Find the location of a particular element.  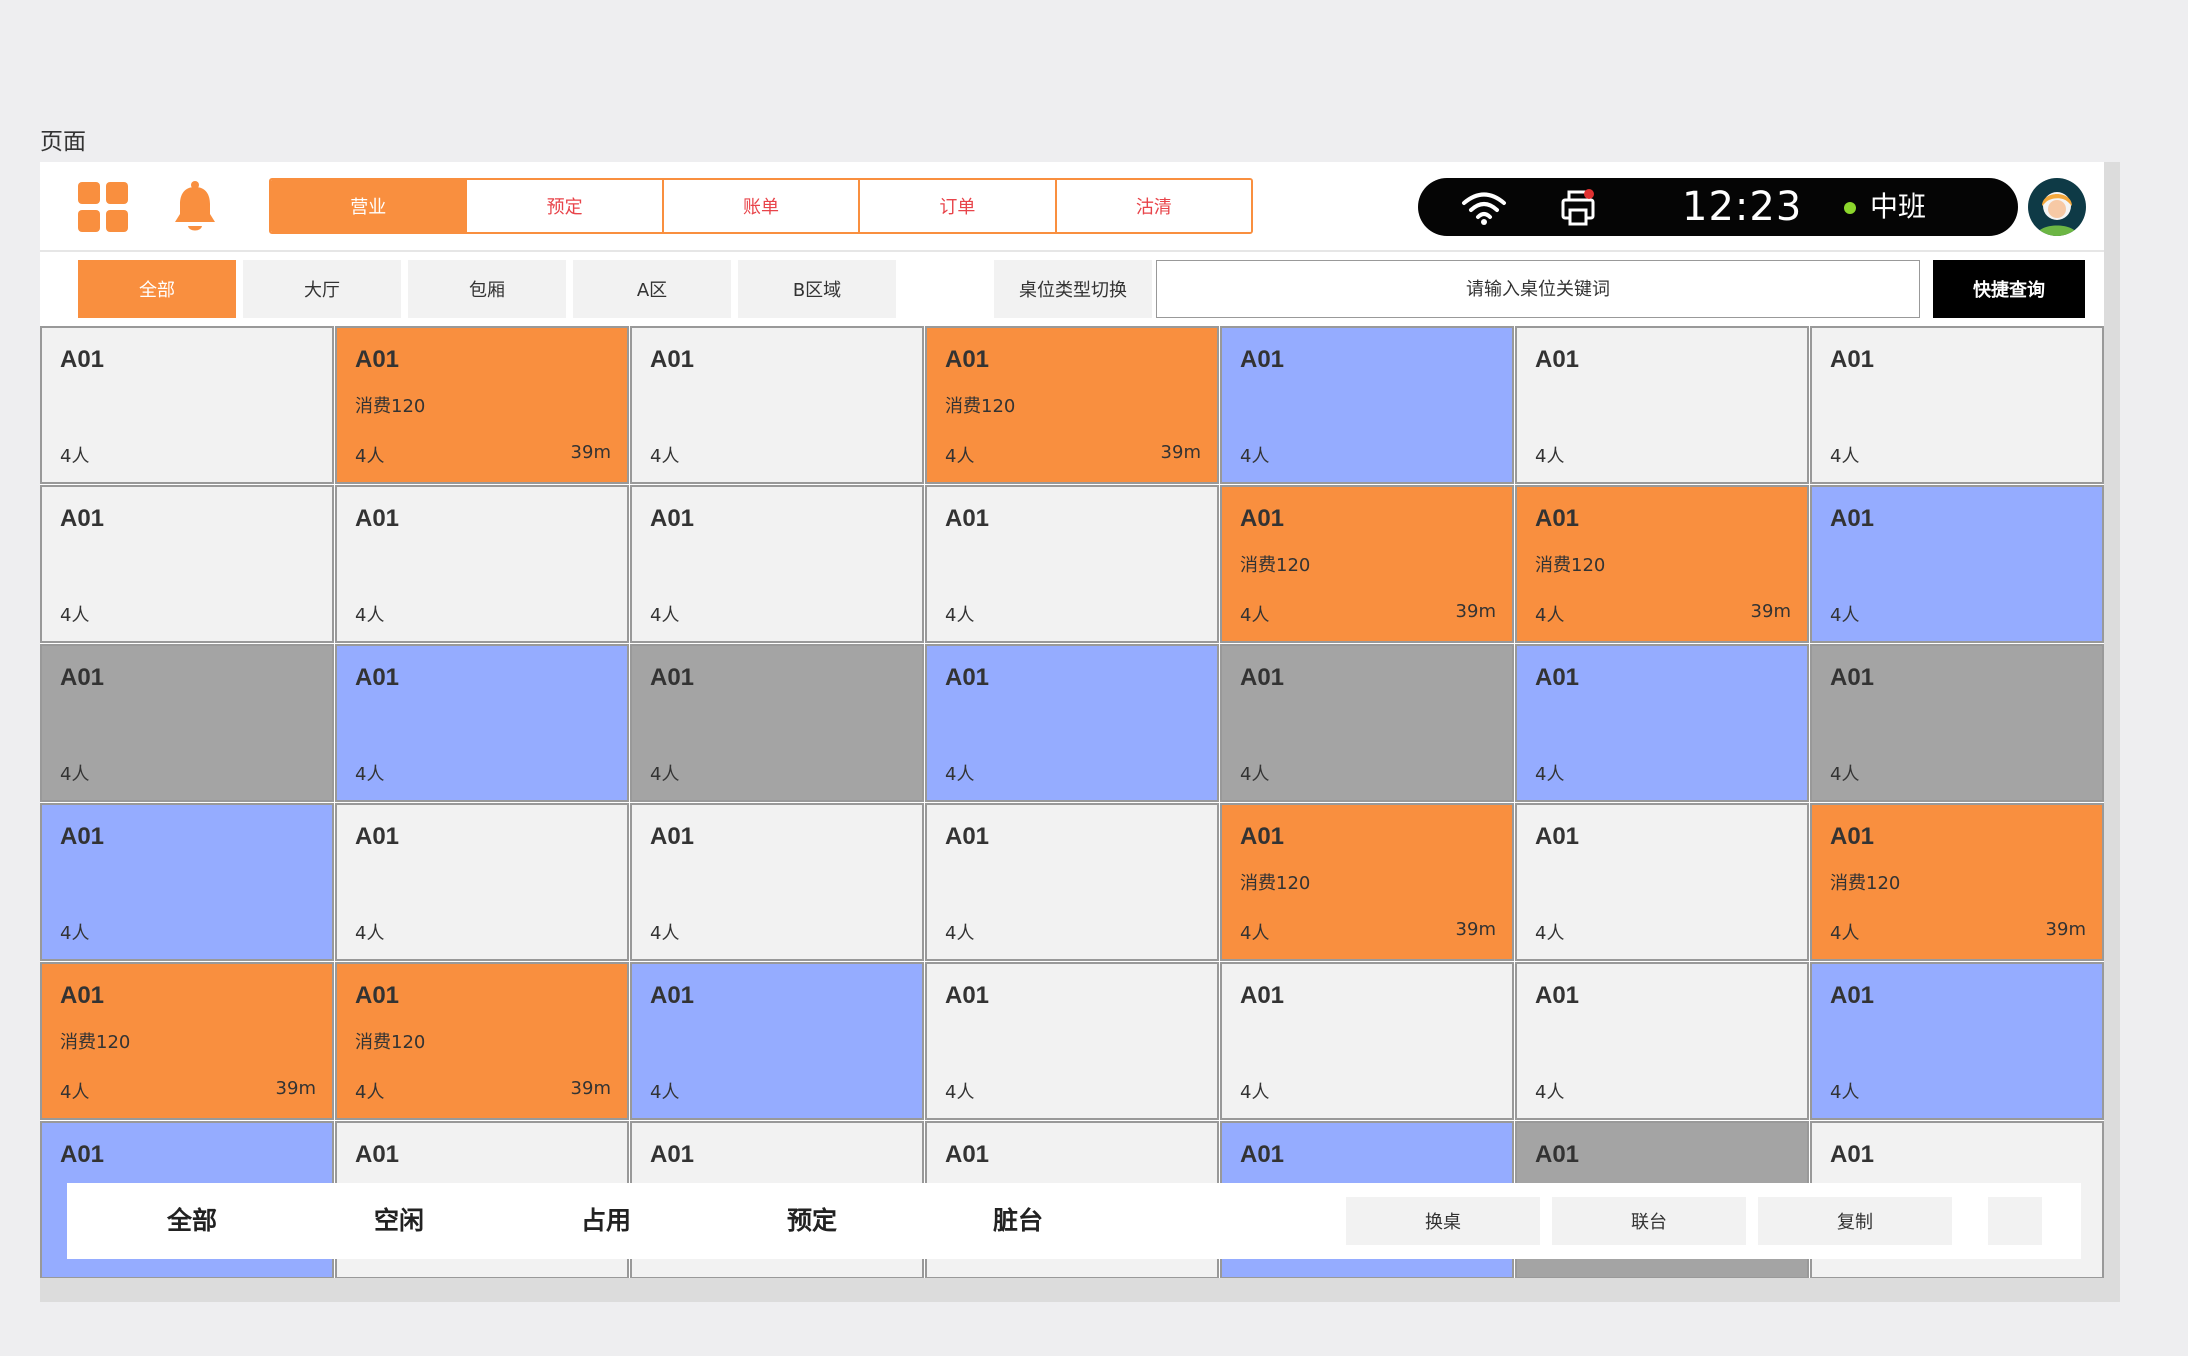

main-tabs: 营业 预定 账单 订单 沽清 is located at coordinates (761, 206).